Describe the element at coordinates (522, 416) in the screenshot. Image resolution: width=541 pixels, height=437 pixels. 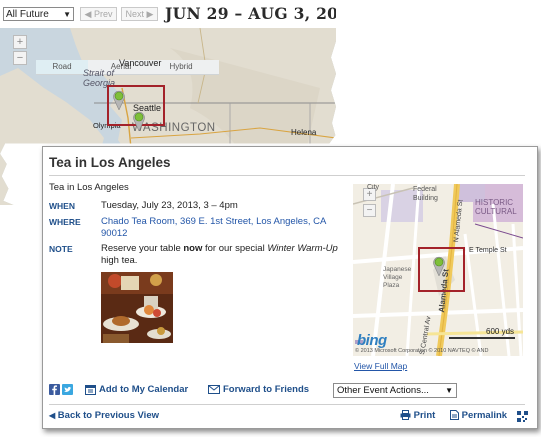
I see `qr-code-icon` at that location.